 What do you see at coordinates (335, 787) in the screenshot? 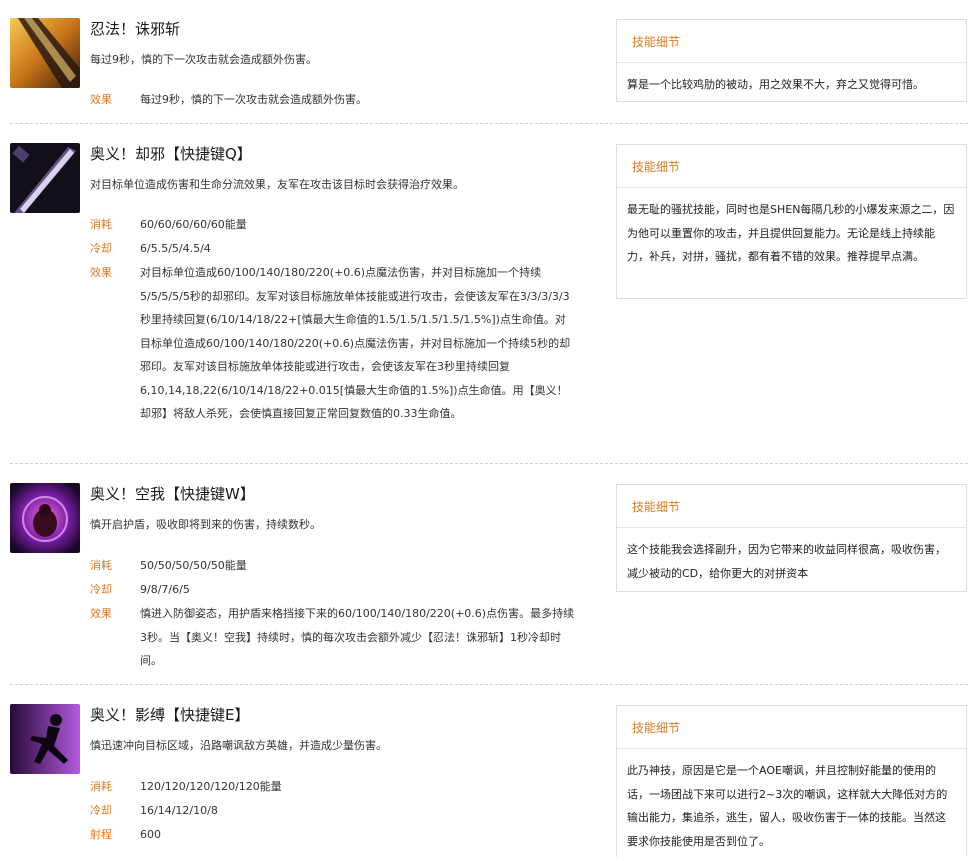
I see `attr-cost: 消耗 120/120/120/120/120能量` at bounding box center [335, 787].